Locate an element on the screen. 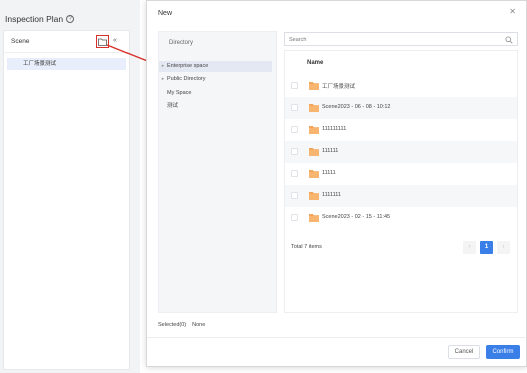 This screenshot has width=527, height=373. table-row: 111111111 is located at coordinates (401, 130).